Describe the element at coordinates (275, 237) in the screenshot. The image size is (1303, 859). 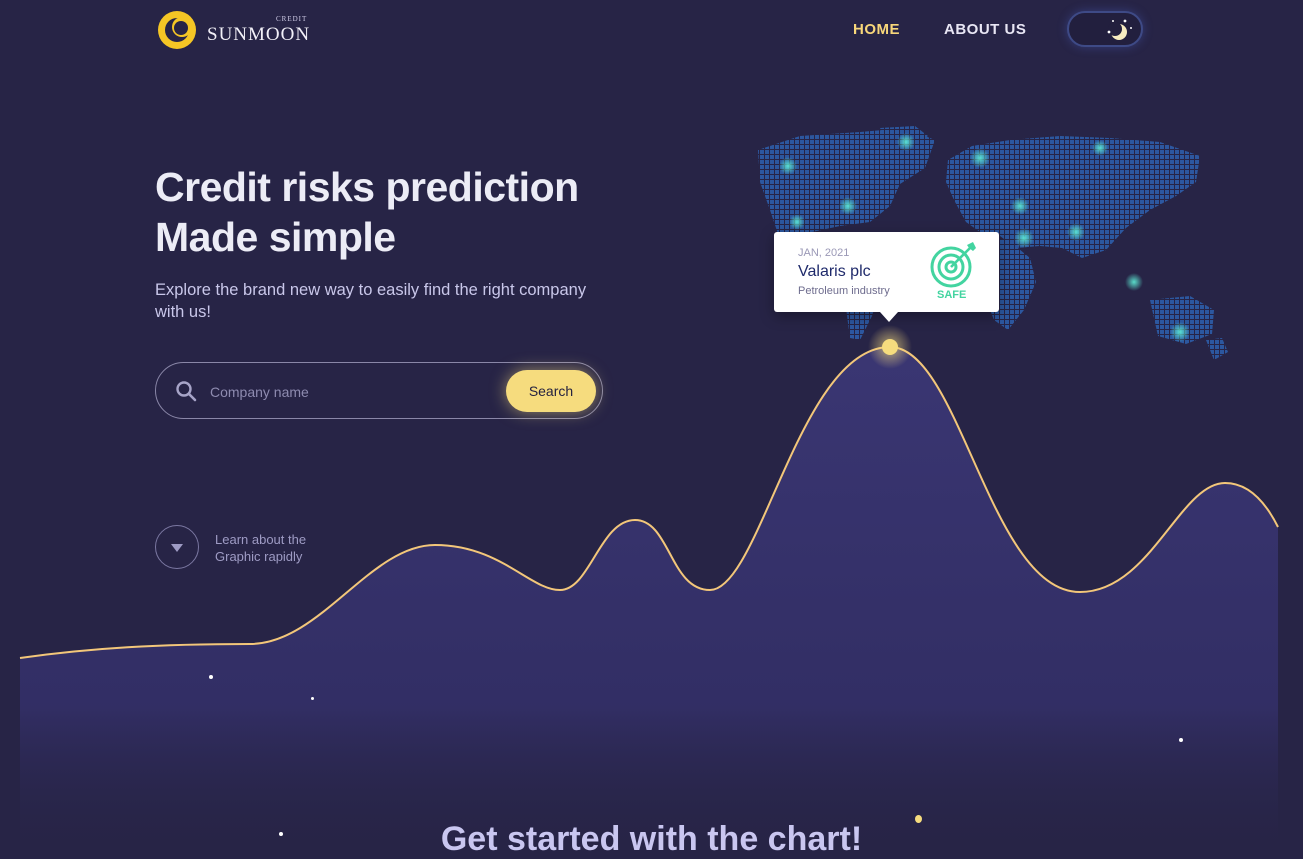
I see `hero-title-line2: Made simple` at that location.